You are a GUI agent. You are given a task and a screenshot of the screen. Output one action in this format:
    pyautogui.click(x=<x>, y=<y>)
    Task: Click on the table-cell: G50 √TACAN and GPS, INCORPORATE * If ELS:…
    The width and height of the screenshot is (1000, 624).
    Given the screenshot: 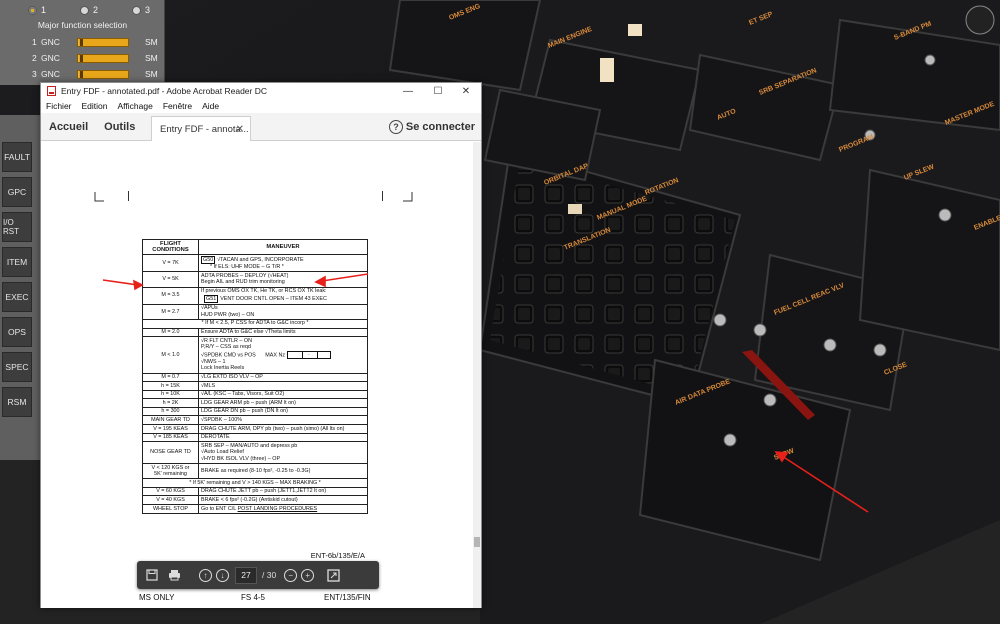 What is the action you would take?
    pyautogui.click(x=283, y=263)
    